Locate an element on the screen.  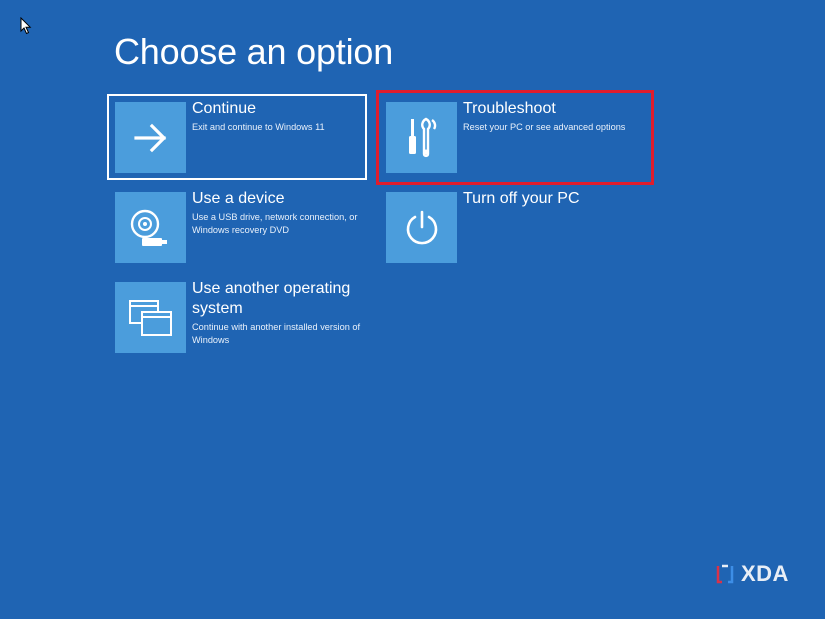
arrow-right-icon is located at coordinates (149, 137).